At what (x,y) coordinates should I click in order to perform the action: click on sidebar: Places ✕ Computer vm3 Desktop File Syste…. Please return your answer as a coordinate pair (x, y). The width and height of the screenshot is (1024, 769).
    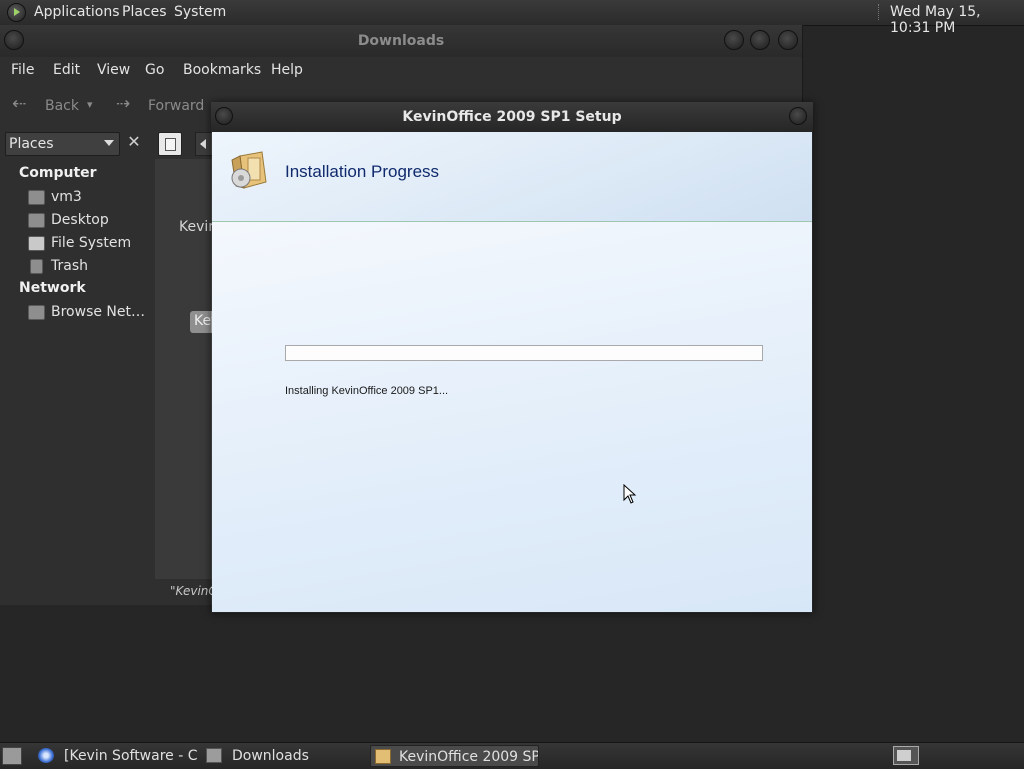
    Looking at the image, I should click on (75, 366).